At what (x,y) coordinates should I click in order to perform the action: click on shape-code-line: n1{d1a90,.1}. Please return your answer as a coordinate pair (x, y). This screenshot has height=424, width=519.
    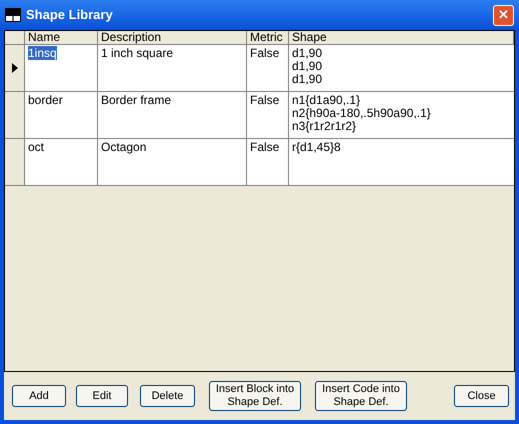
    Looking at the image, I should click on (326, 100).